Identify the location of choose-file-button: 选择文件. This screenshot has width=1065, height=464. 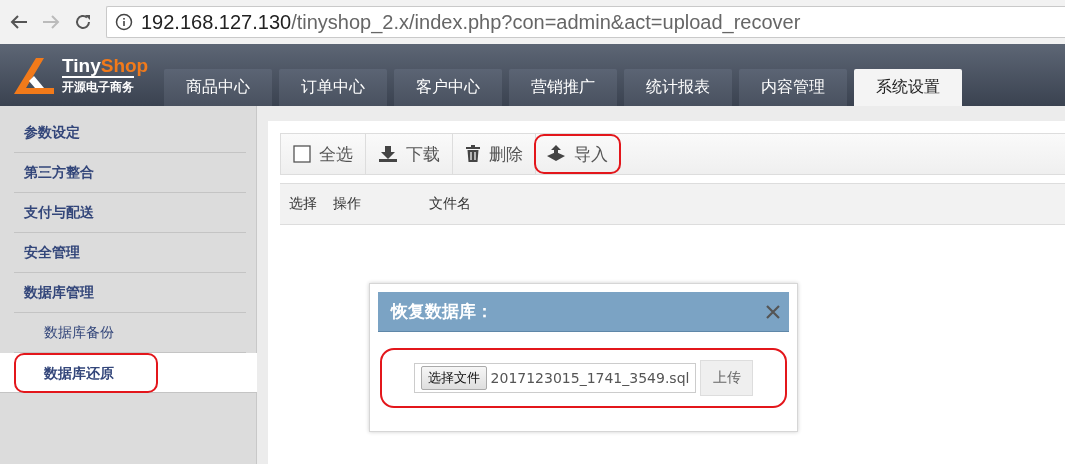
(453, 378).